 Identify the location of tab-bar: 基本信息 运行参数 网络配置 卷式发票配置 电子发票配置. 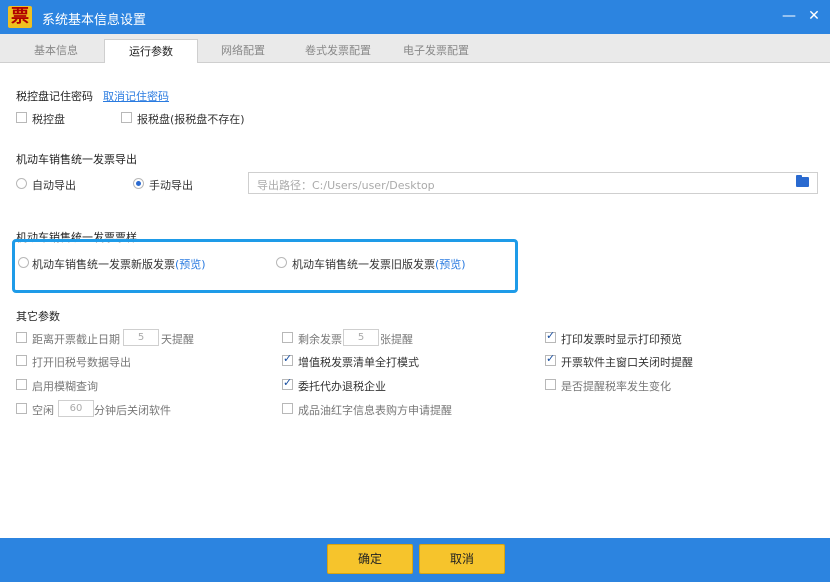
(415, 49).